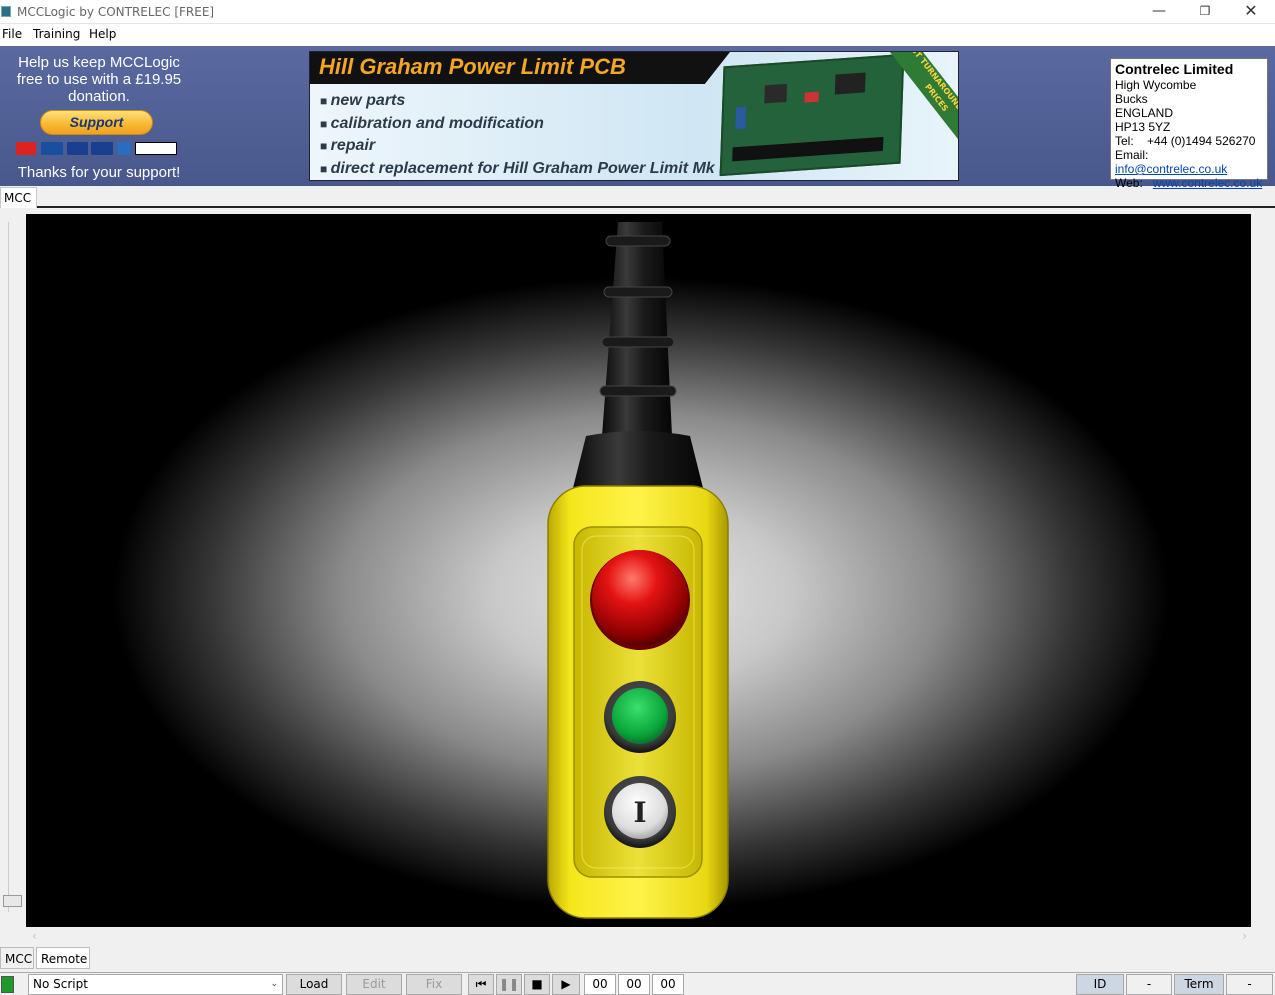 This screenshot has height=995, width=1275. Describe the element at coordinates (274, 984) in the screenshot. I see `chevron-down-icon: ⌄` at that location.